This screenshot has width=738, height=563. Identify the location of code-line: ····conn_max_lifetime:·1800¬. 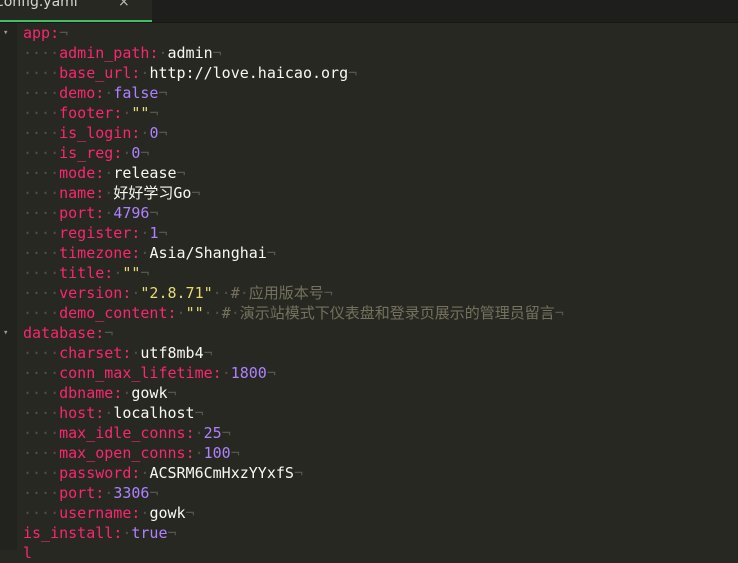
(377, 373).